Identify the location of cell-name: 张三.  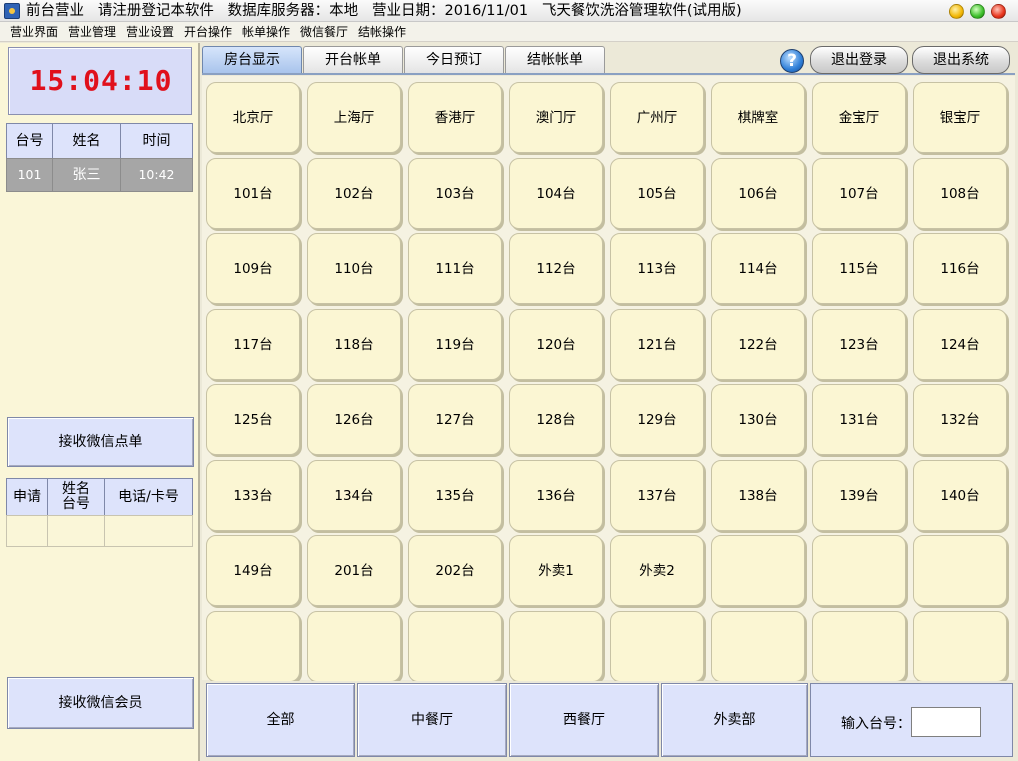
(86, 175).